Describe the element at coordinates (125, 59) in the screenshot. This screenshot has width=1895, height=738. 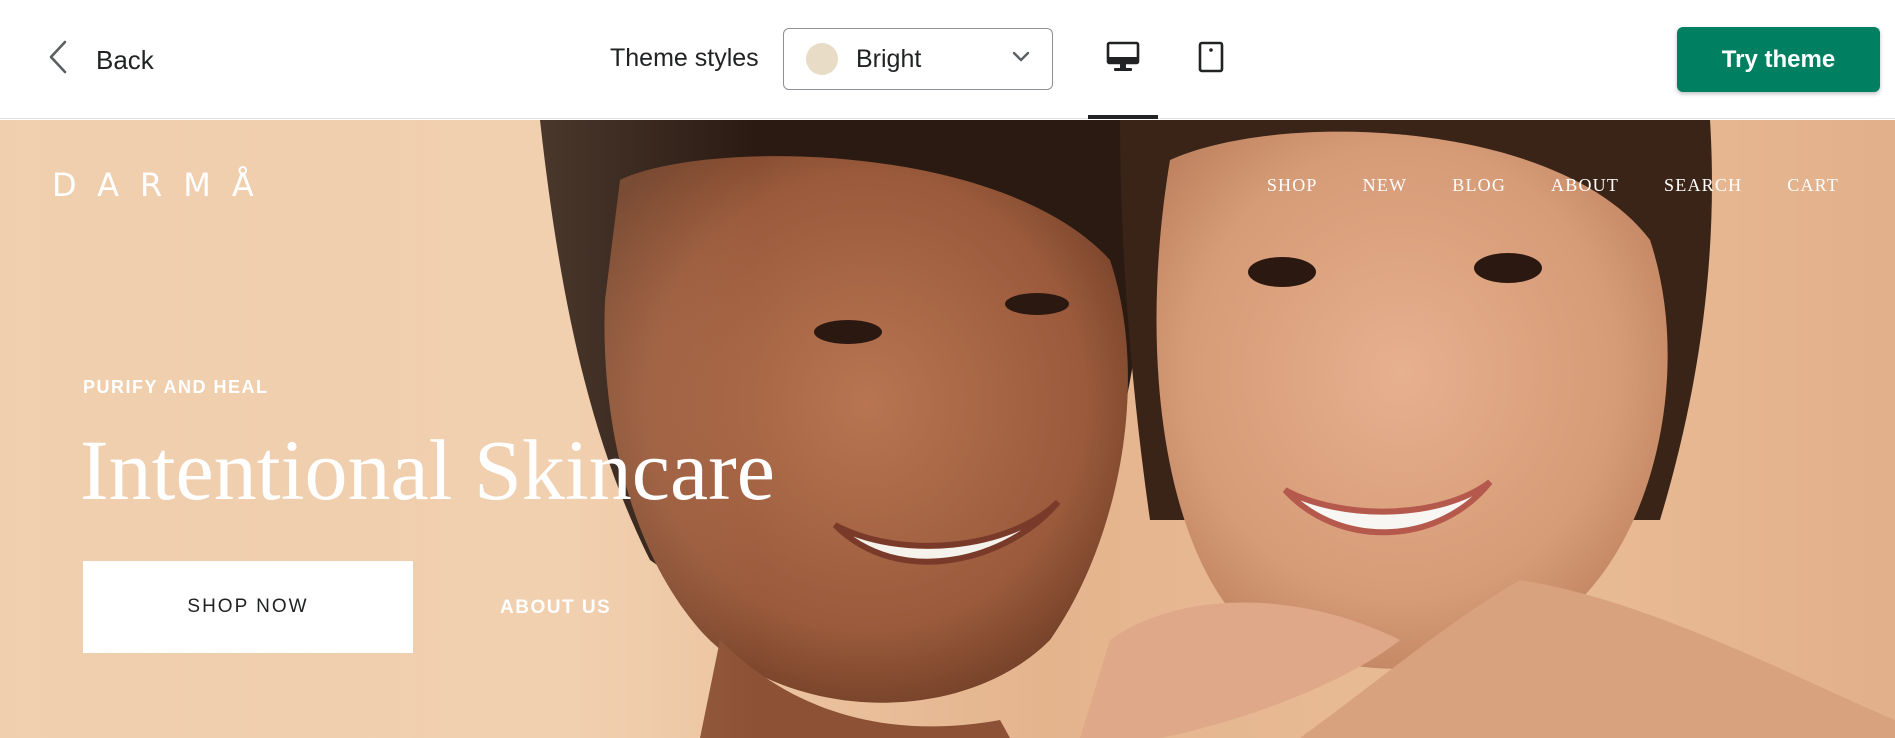
I see `back-label: Back` at that location.